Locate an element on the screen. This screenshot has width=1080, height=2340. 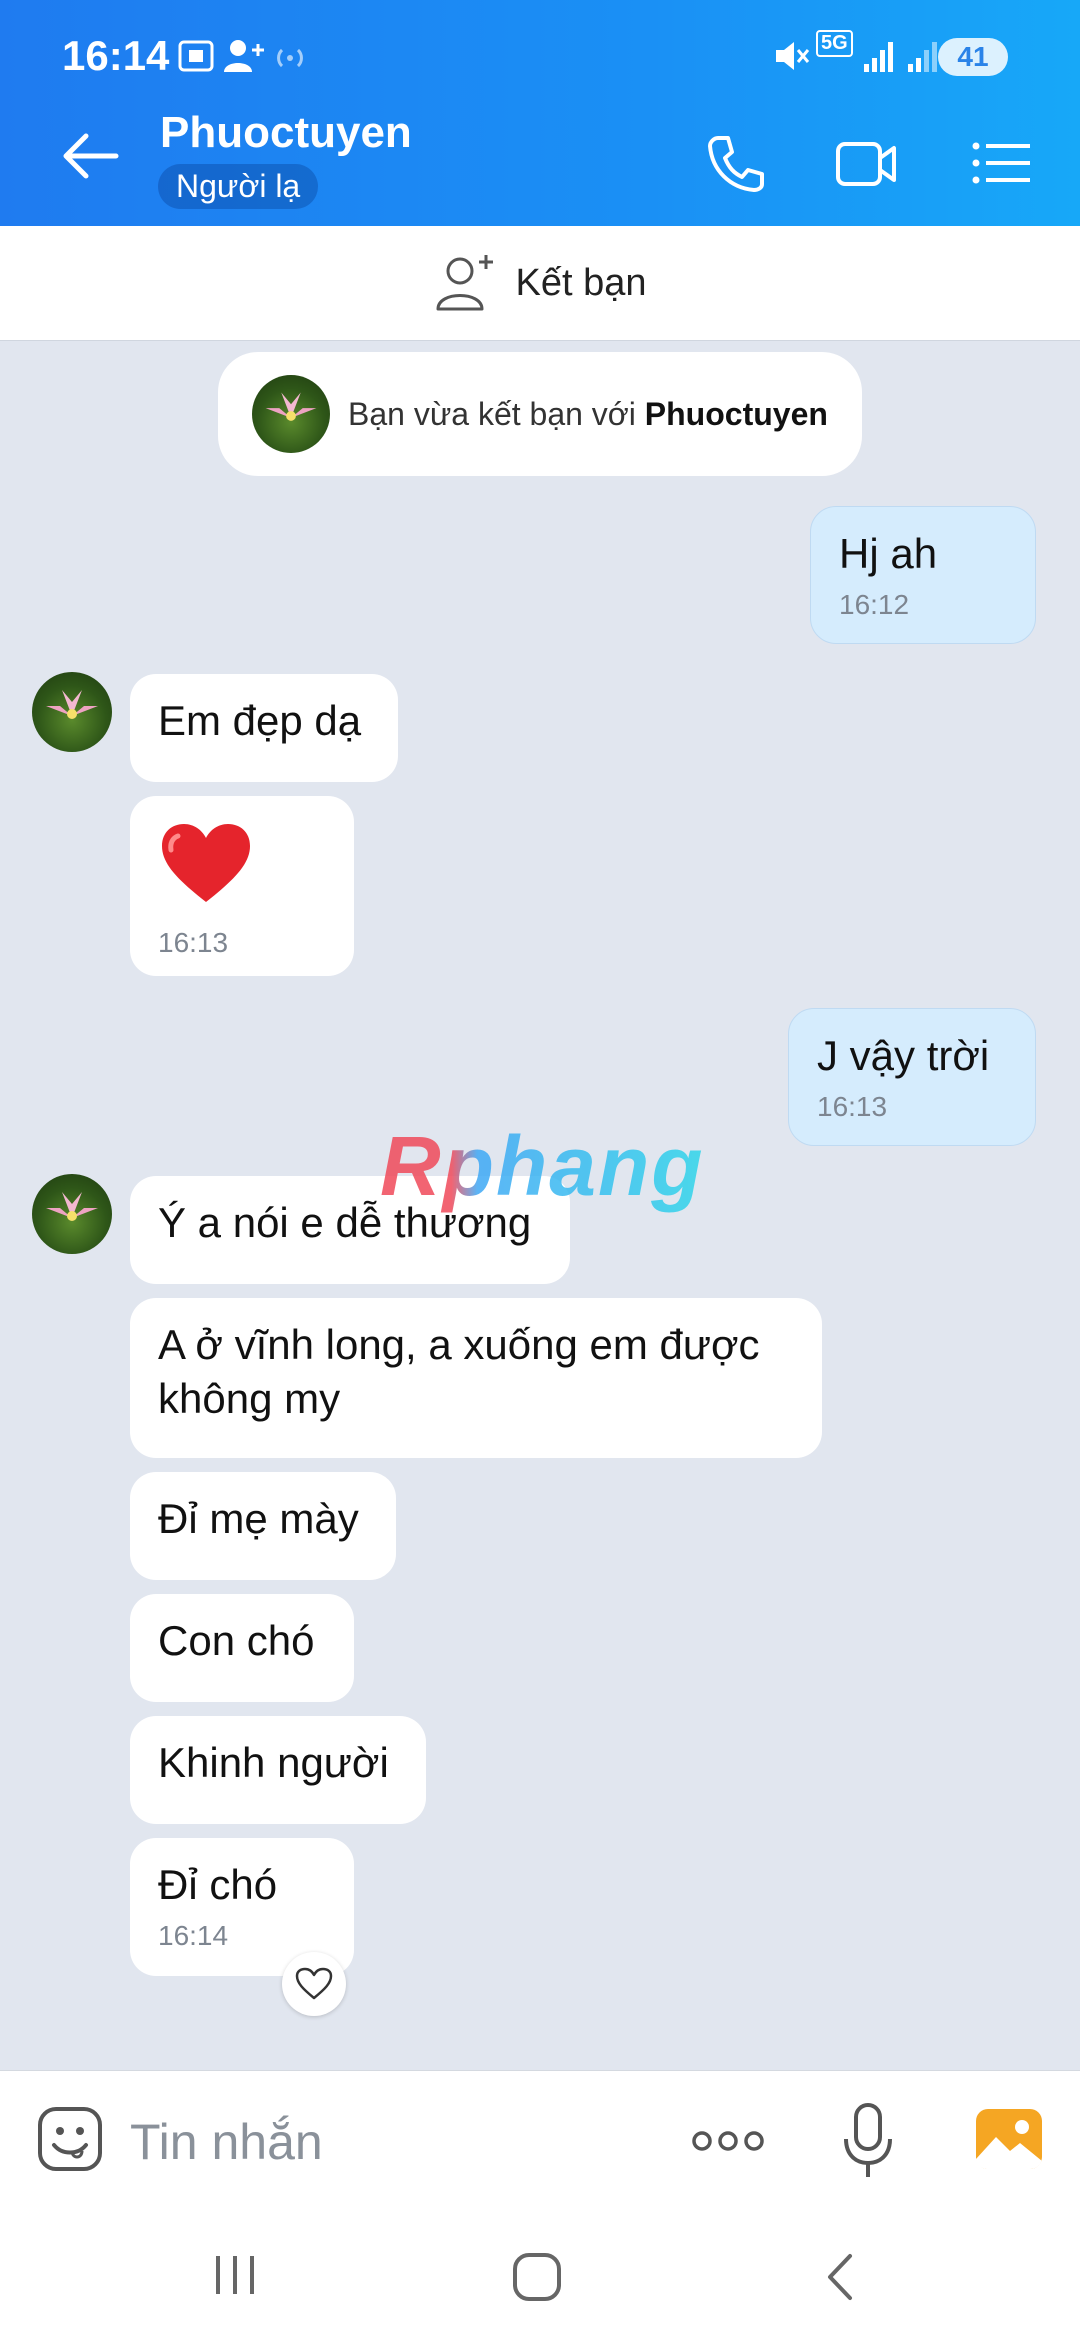
notice-text: Bạn vừa kết bạn với is located at coordinates (496, 413).